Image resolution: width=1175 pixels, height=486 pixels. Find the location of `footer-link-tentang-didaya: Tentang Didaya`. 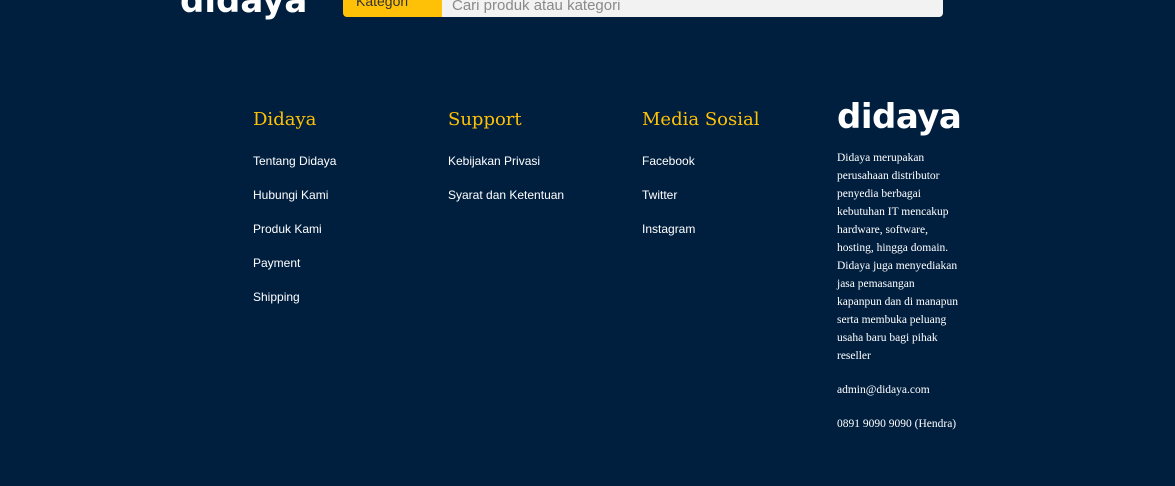

footer-link-tentang-didaya: Tentang Didaya is located at coordinates (294, 161).